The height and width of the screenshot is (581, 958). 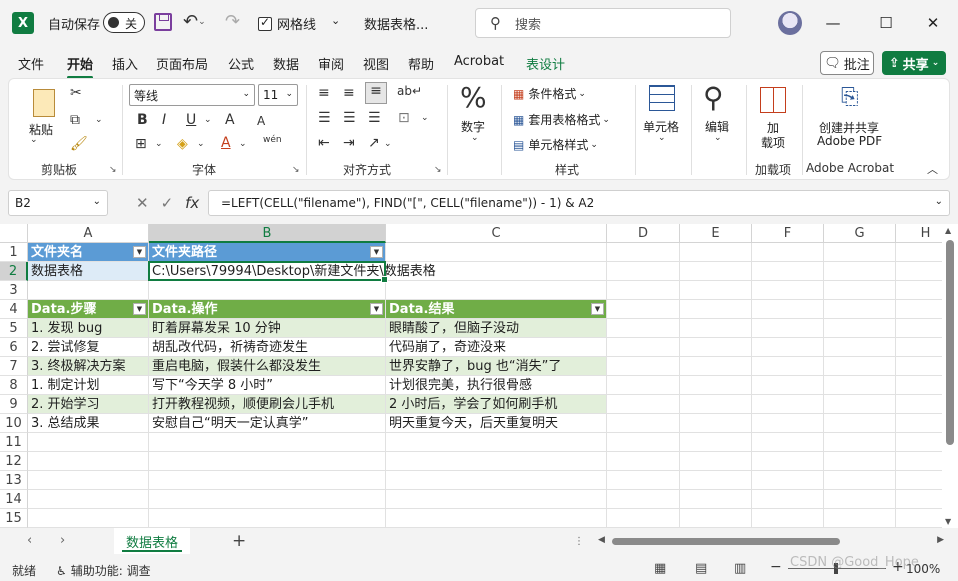 I want to click on tab-acrobat: Acrobat, so click(x=479, y=61).